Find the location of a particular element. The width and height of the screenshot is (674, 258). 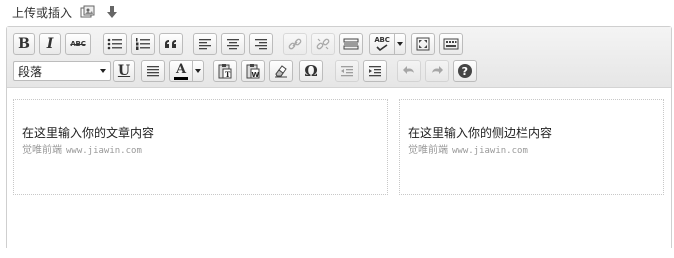

unlink-button is located at coordinates (323, 44).